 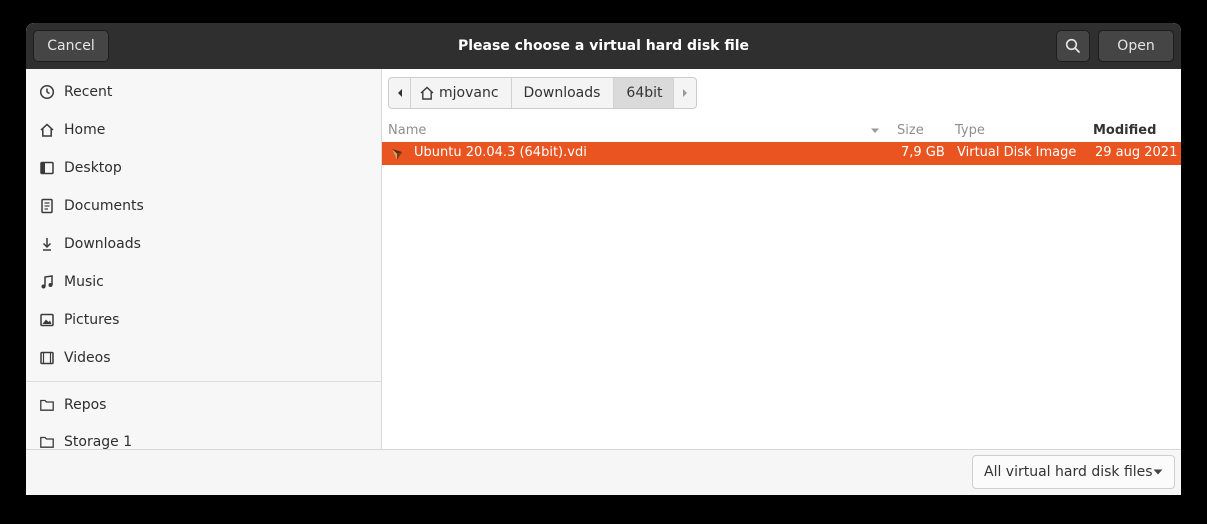 I want to click on path-back-button, so click(x=400, y=93).